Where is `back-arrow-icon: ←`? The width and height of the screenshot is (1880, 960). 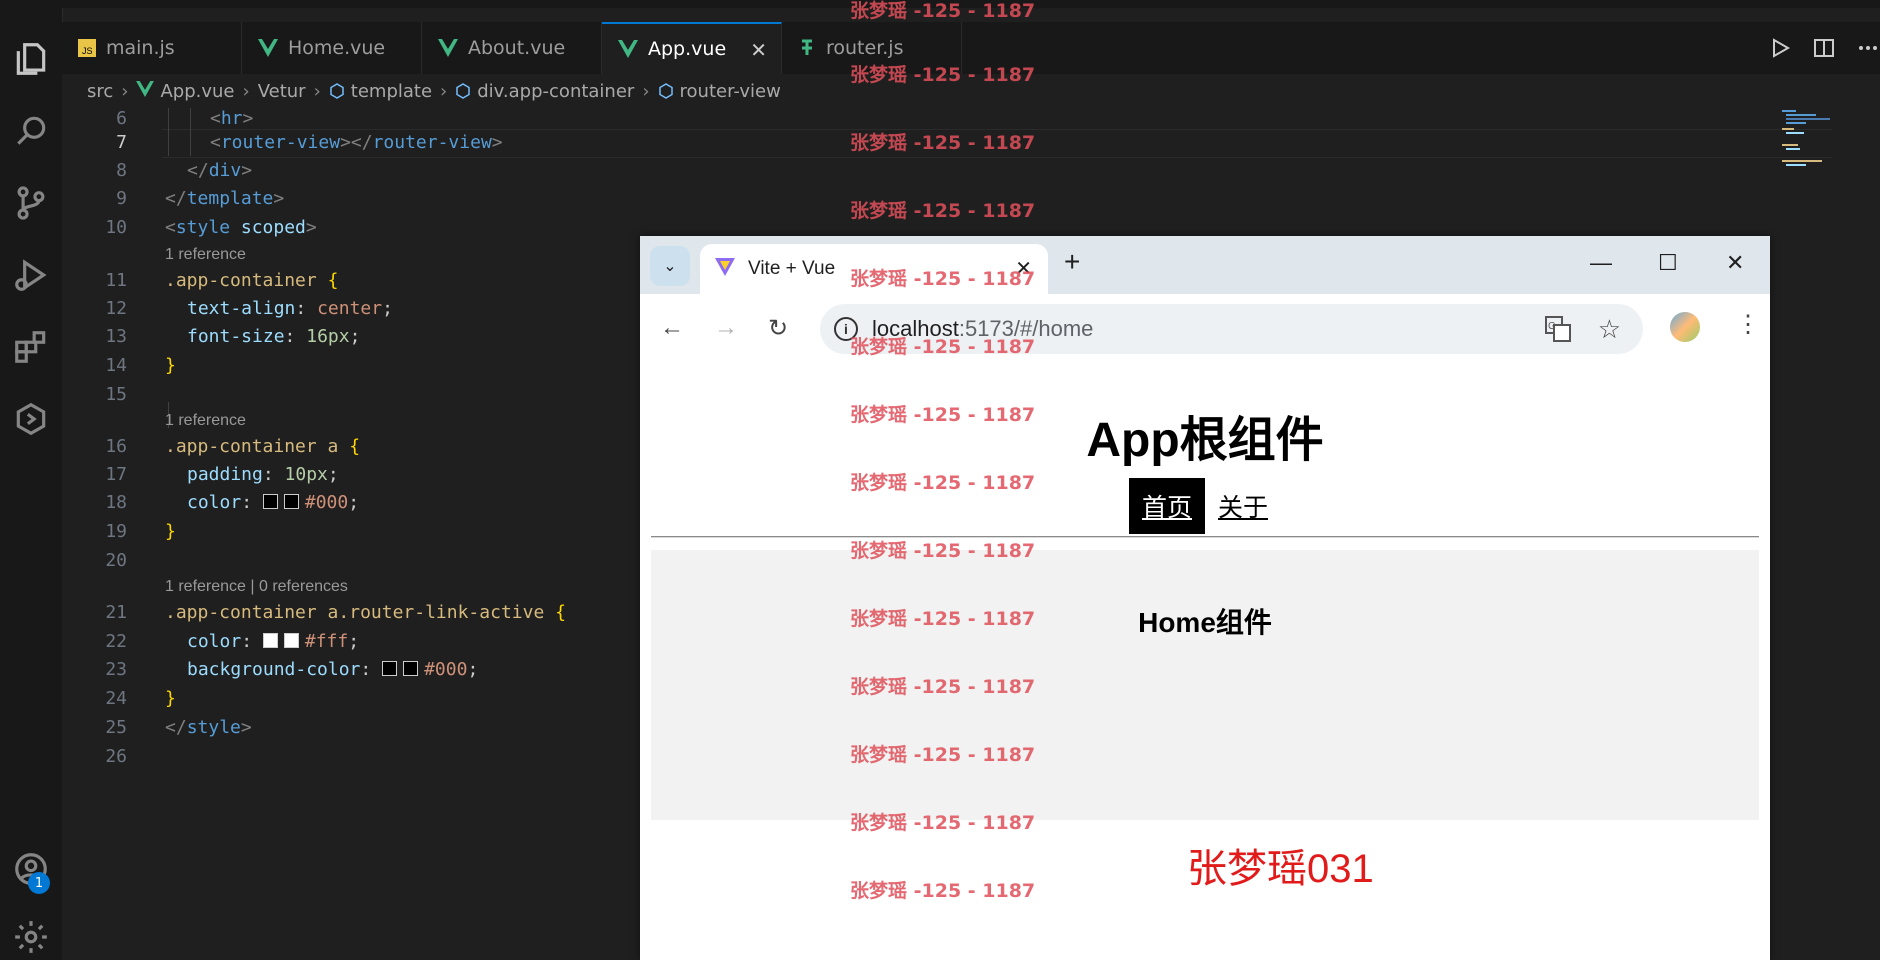
back-arrow-icon: ← is located at coordinates (672, 328).